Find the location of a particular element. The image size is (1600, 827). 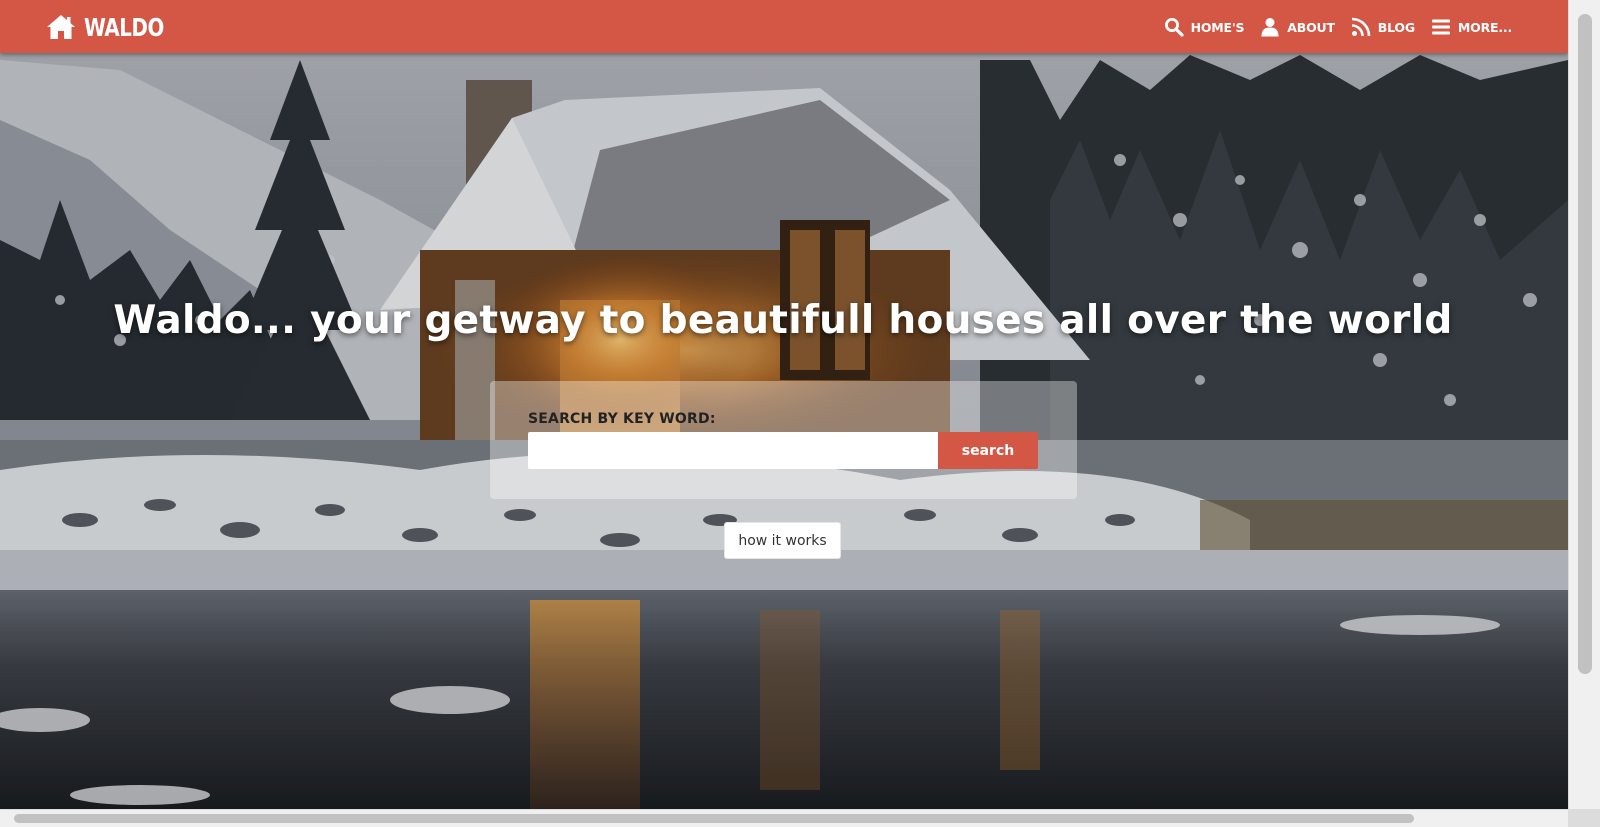

brand-logo-link: WALDO is located at coordinates (110, 27).